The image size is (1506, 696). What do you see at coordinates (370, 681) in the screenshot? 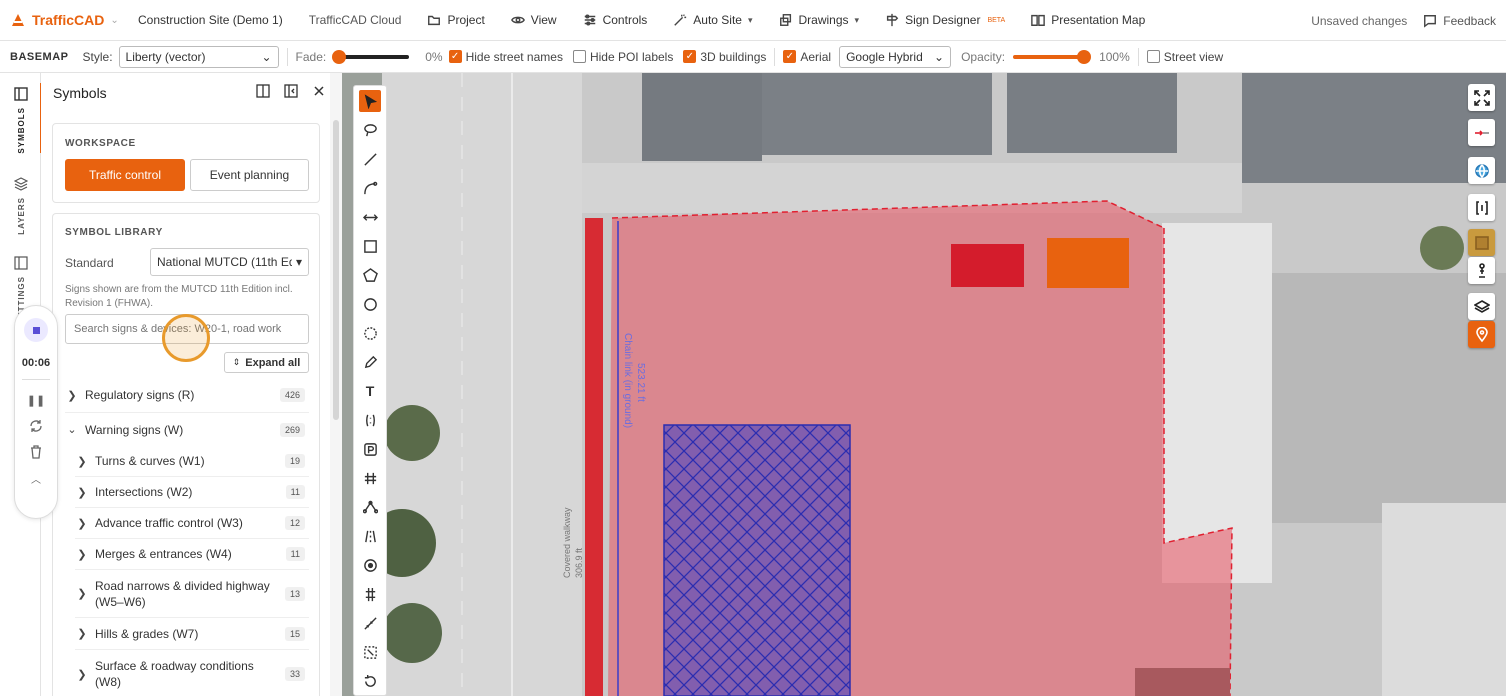
I see `rotate-tool` at bounding box center [370, 681].